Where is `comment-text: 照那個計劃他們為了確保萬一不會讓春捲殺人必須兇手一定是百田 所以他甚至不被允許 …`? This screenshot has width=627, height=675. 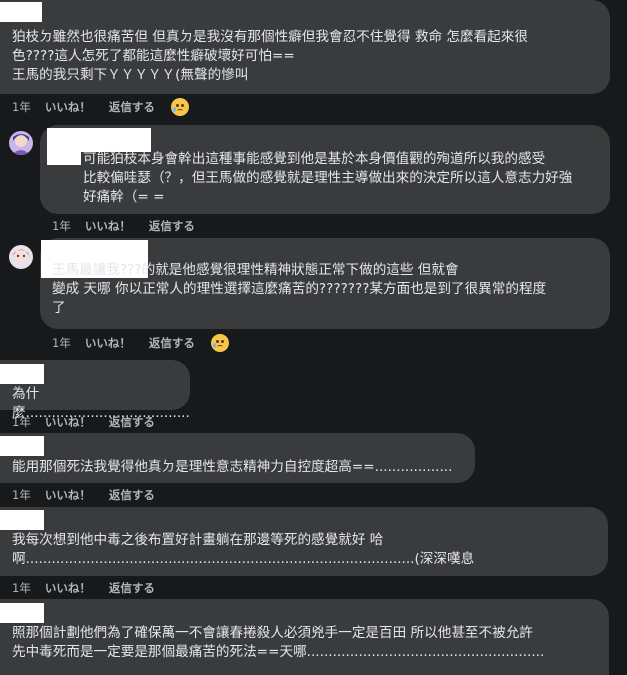 comment-text: 照那個計劃他們為了確保萬一不會讓春捲殺人必須兇手一定是百田 所以他甚至不被允許 … is located at coordinates (278, 642).